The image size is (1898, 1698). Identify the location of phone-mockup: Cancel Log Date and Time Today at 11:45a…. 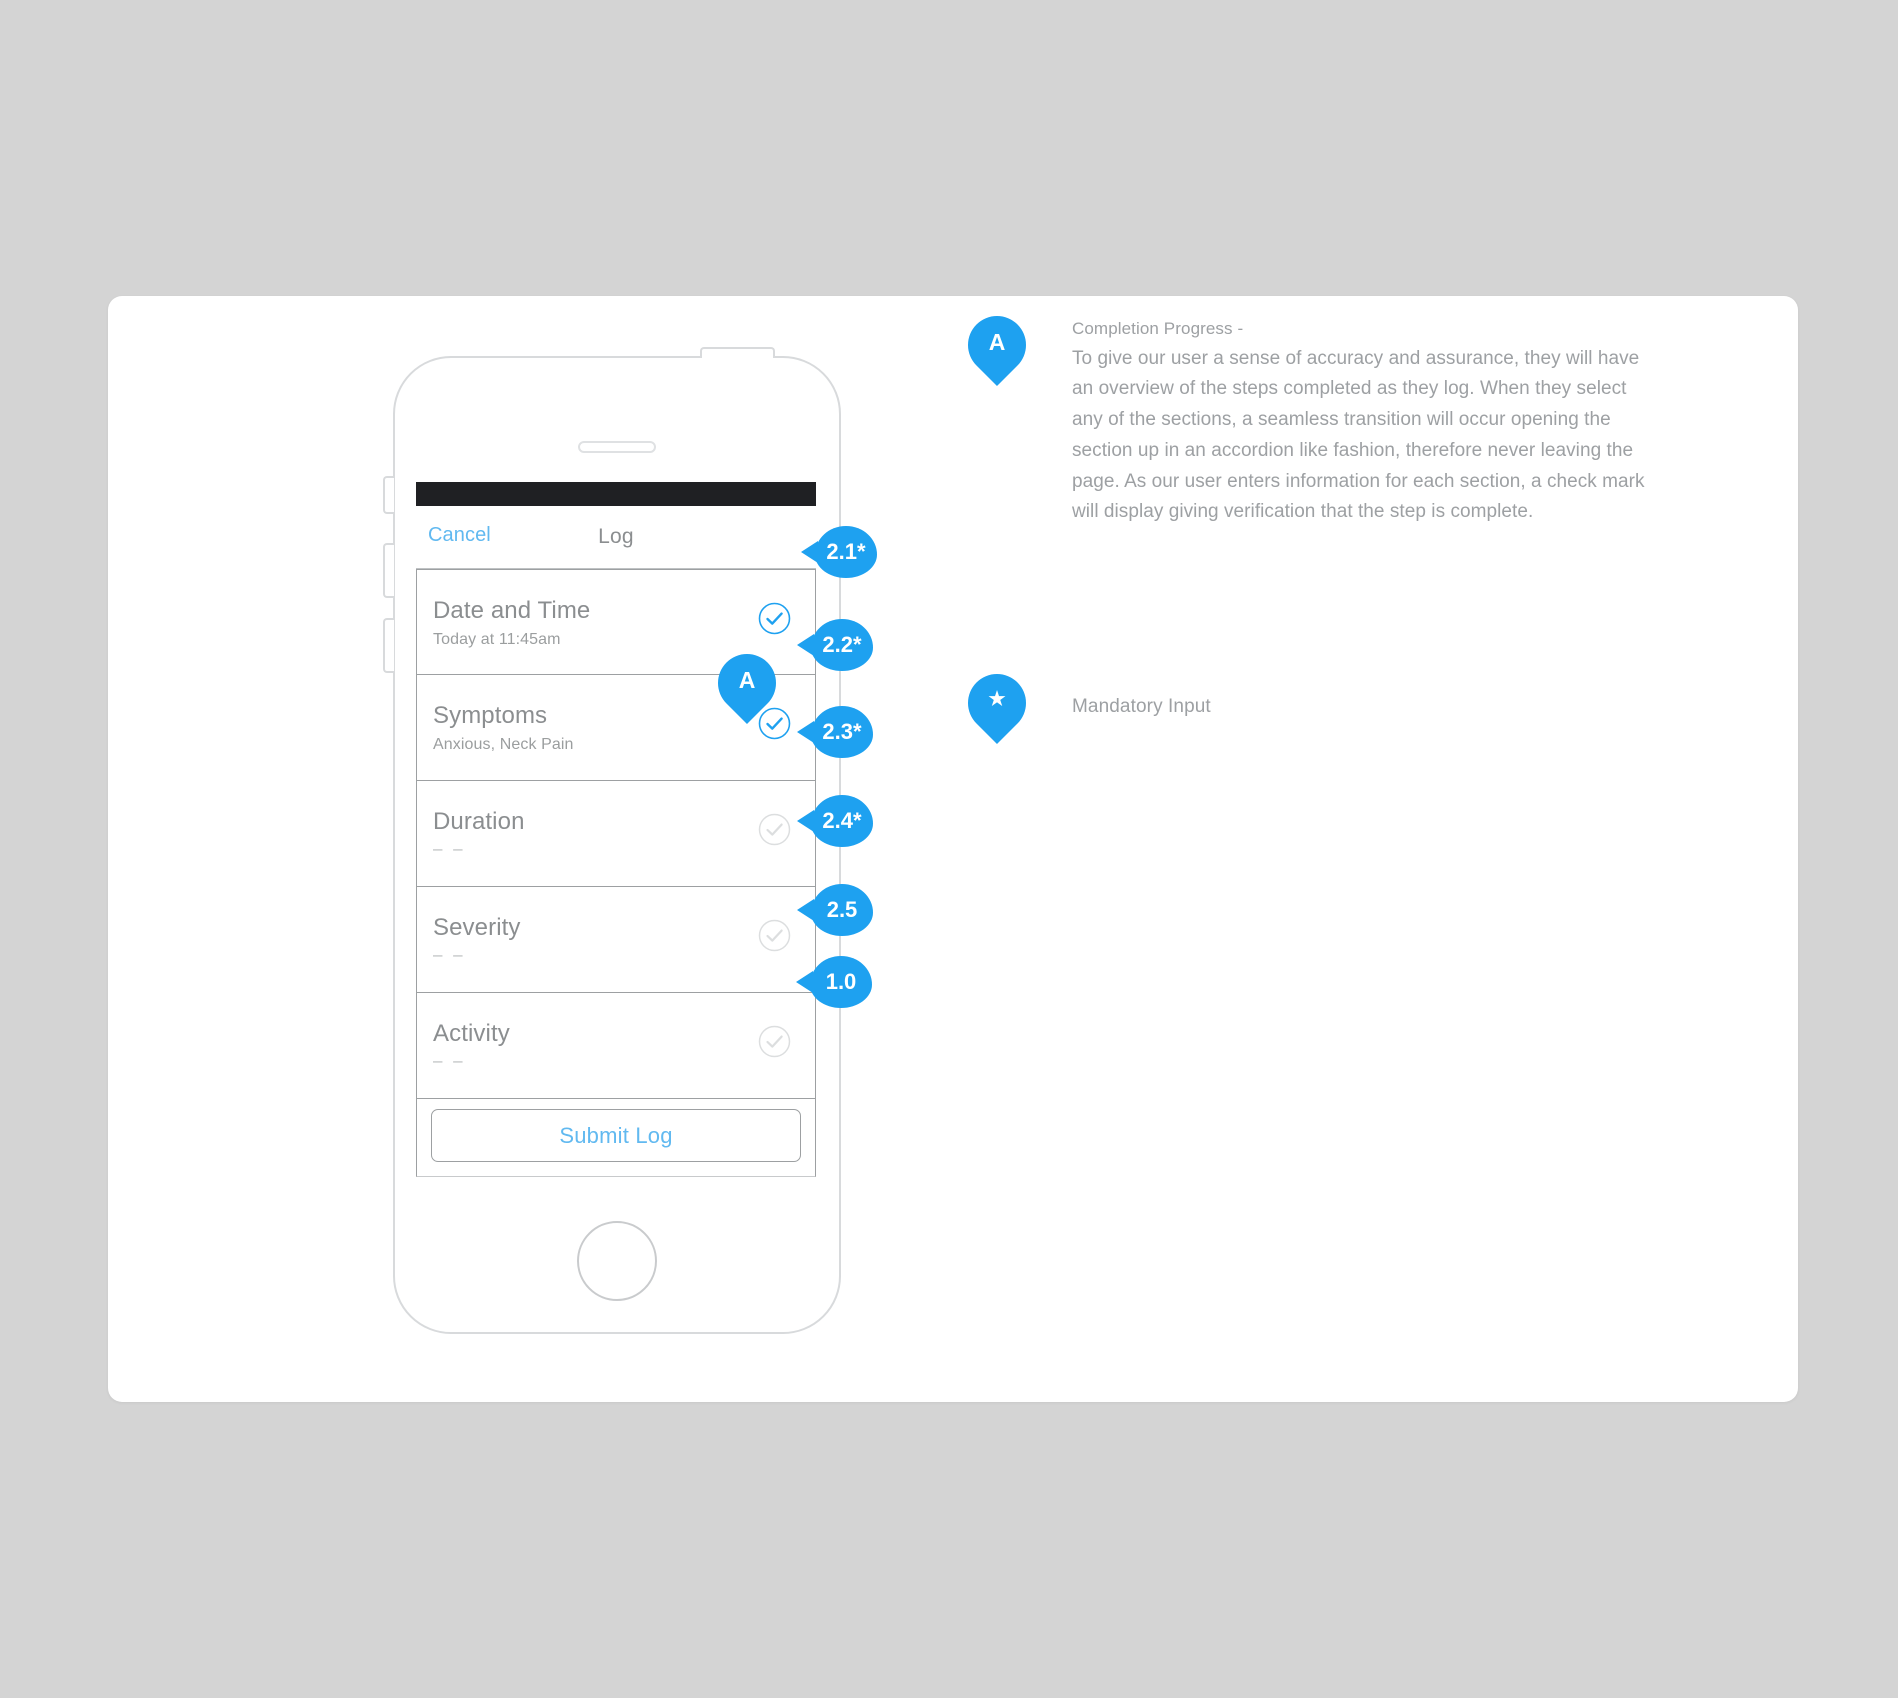
(612, 840).